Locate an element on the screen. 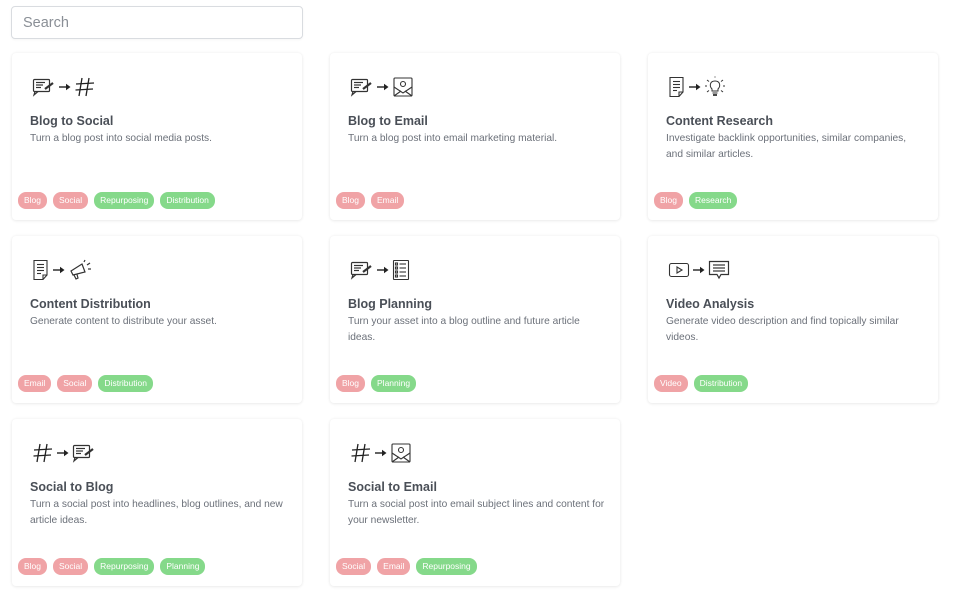 Image resolution: width=956 pixels, height=599 pixels. card-title: Blog Planning is located at coordinates (390, 304).